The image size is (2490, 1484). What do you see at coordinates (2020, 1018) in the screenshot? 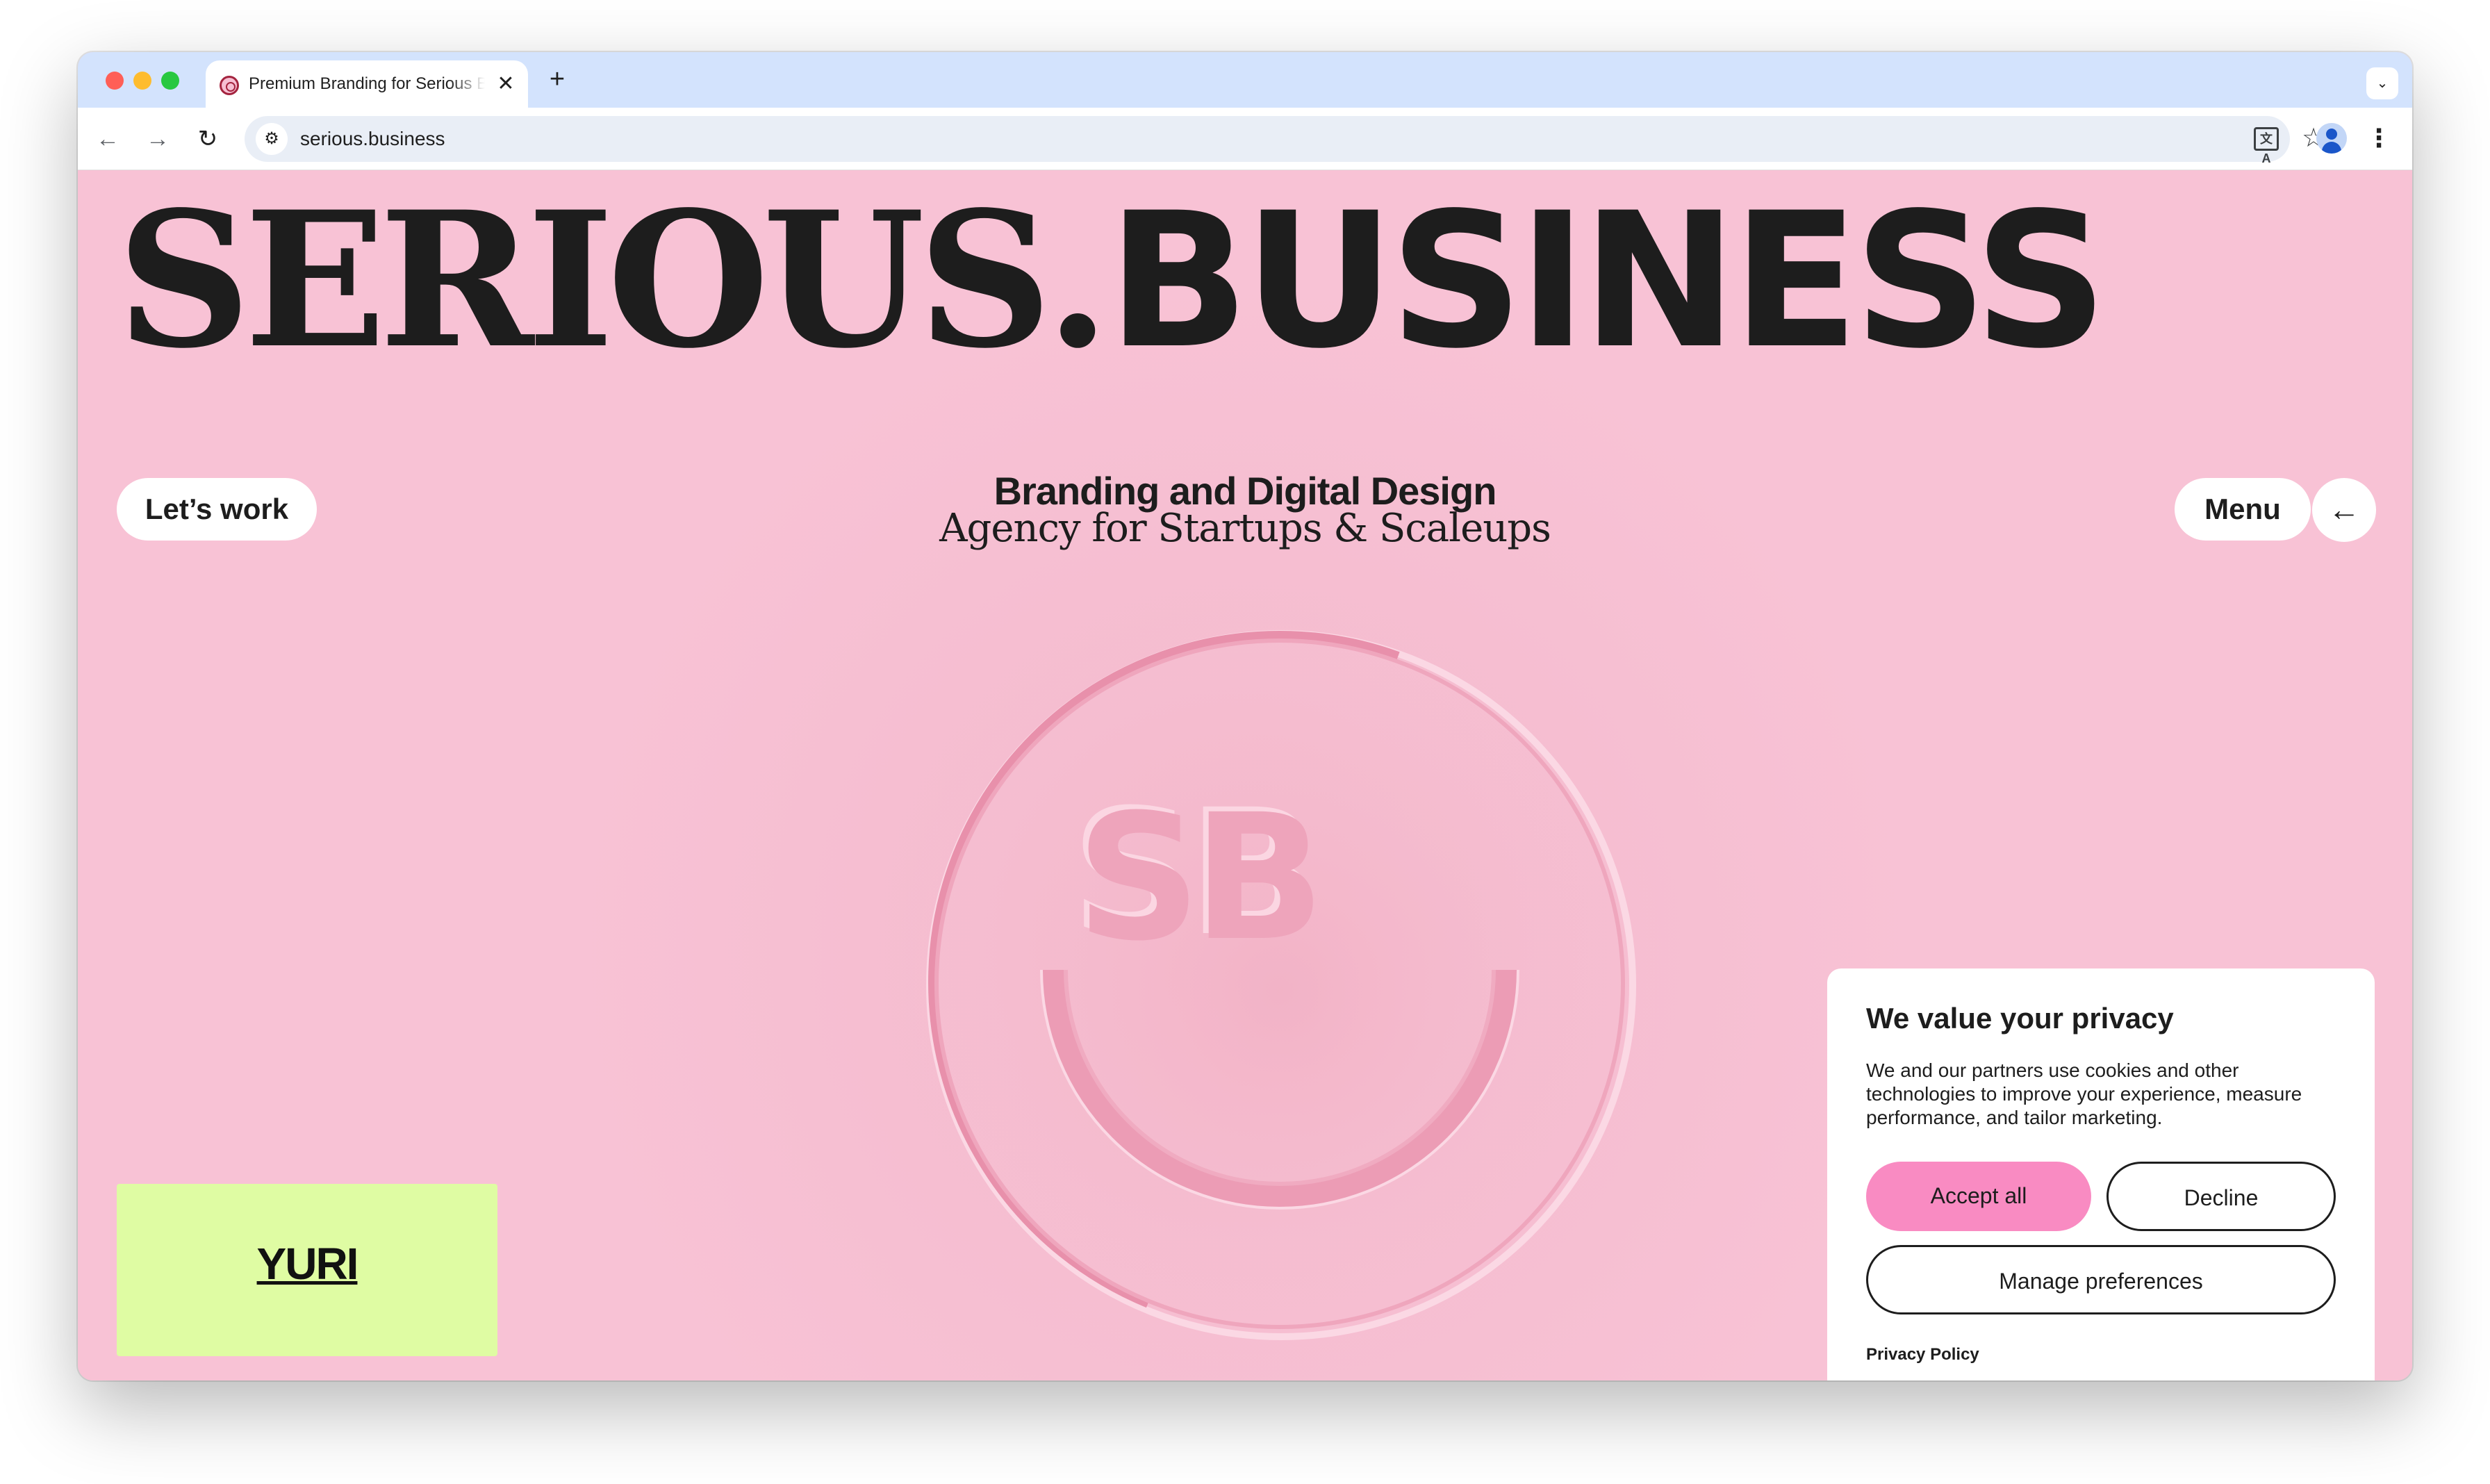
I see `cookie-title: We value your privacy` at bounding box center [2020, 1018].